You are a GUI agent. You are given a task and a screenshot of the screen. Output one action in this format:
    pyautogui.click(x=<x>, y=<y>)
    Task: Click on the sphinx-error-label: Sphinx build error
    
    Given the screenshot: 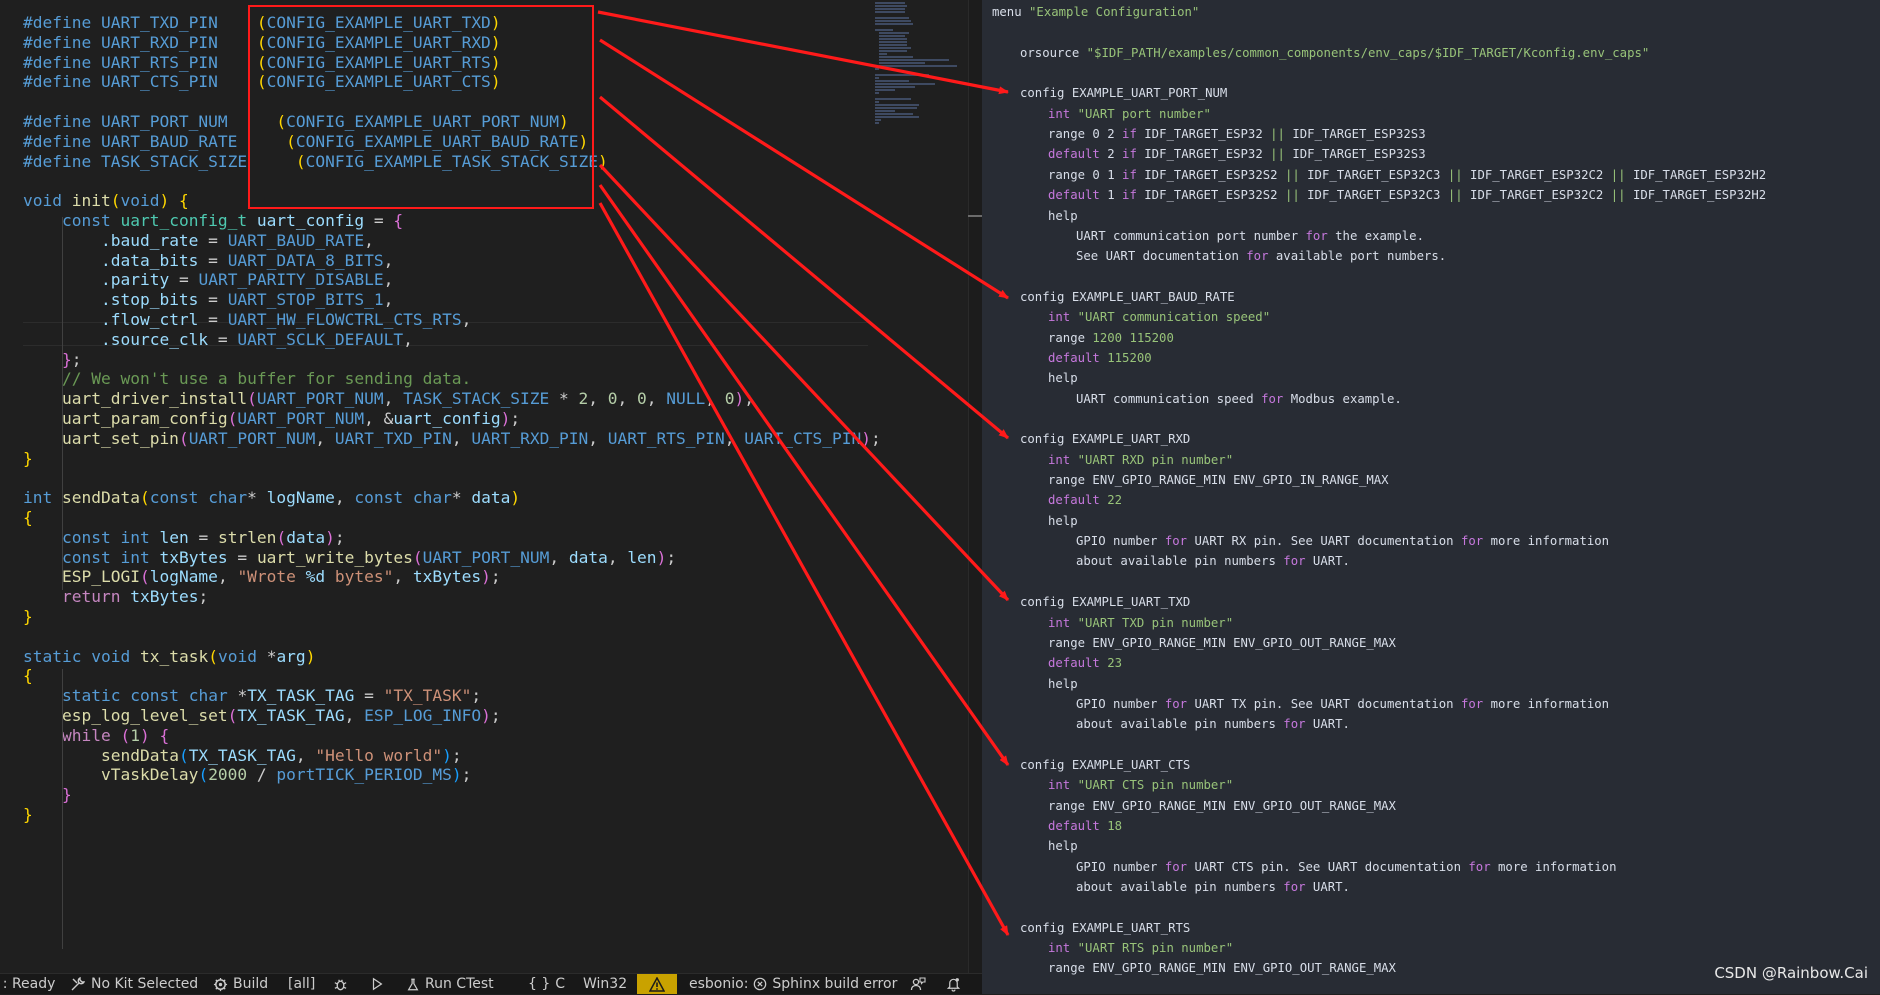 What is the action you would take?
    pyautogui.click(x=835, y=983)
    